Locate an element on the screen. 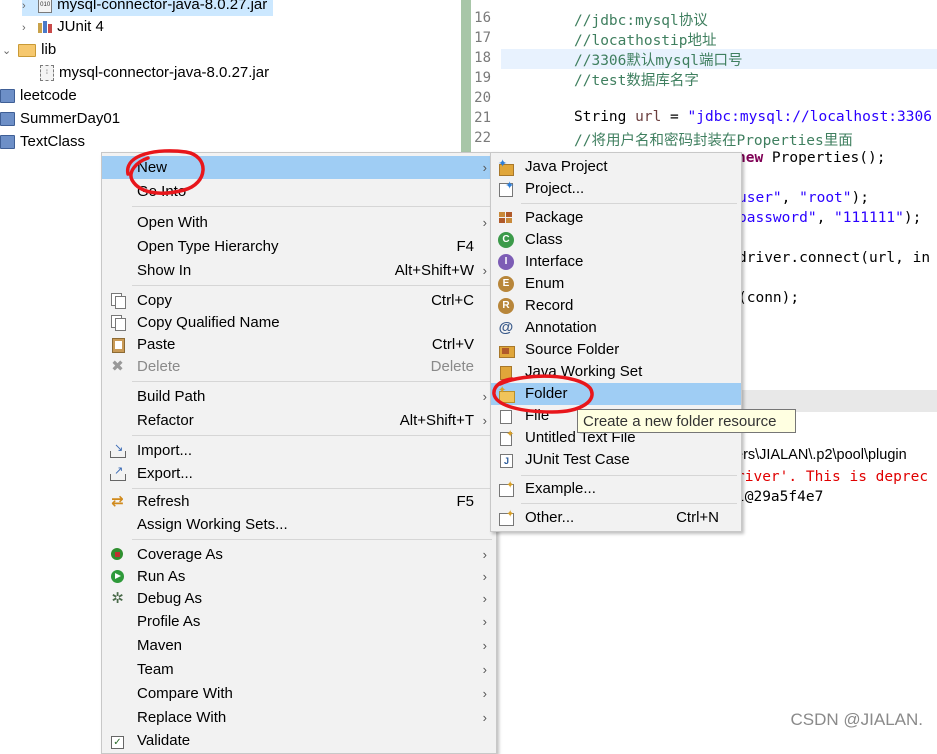  line-number: 21 is located at coordinates (482, 118).